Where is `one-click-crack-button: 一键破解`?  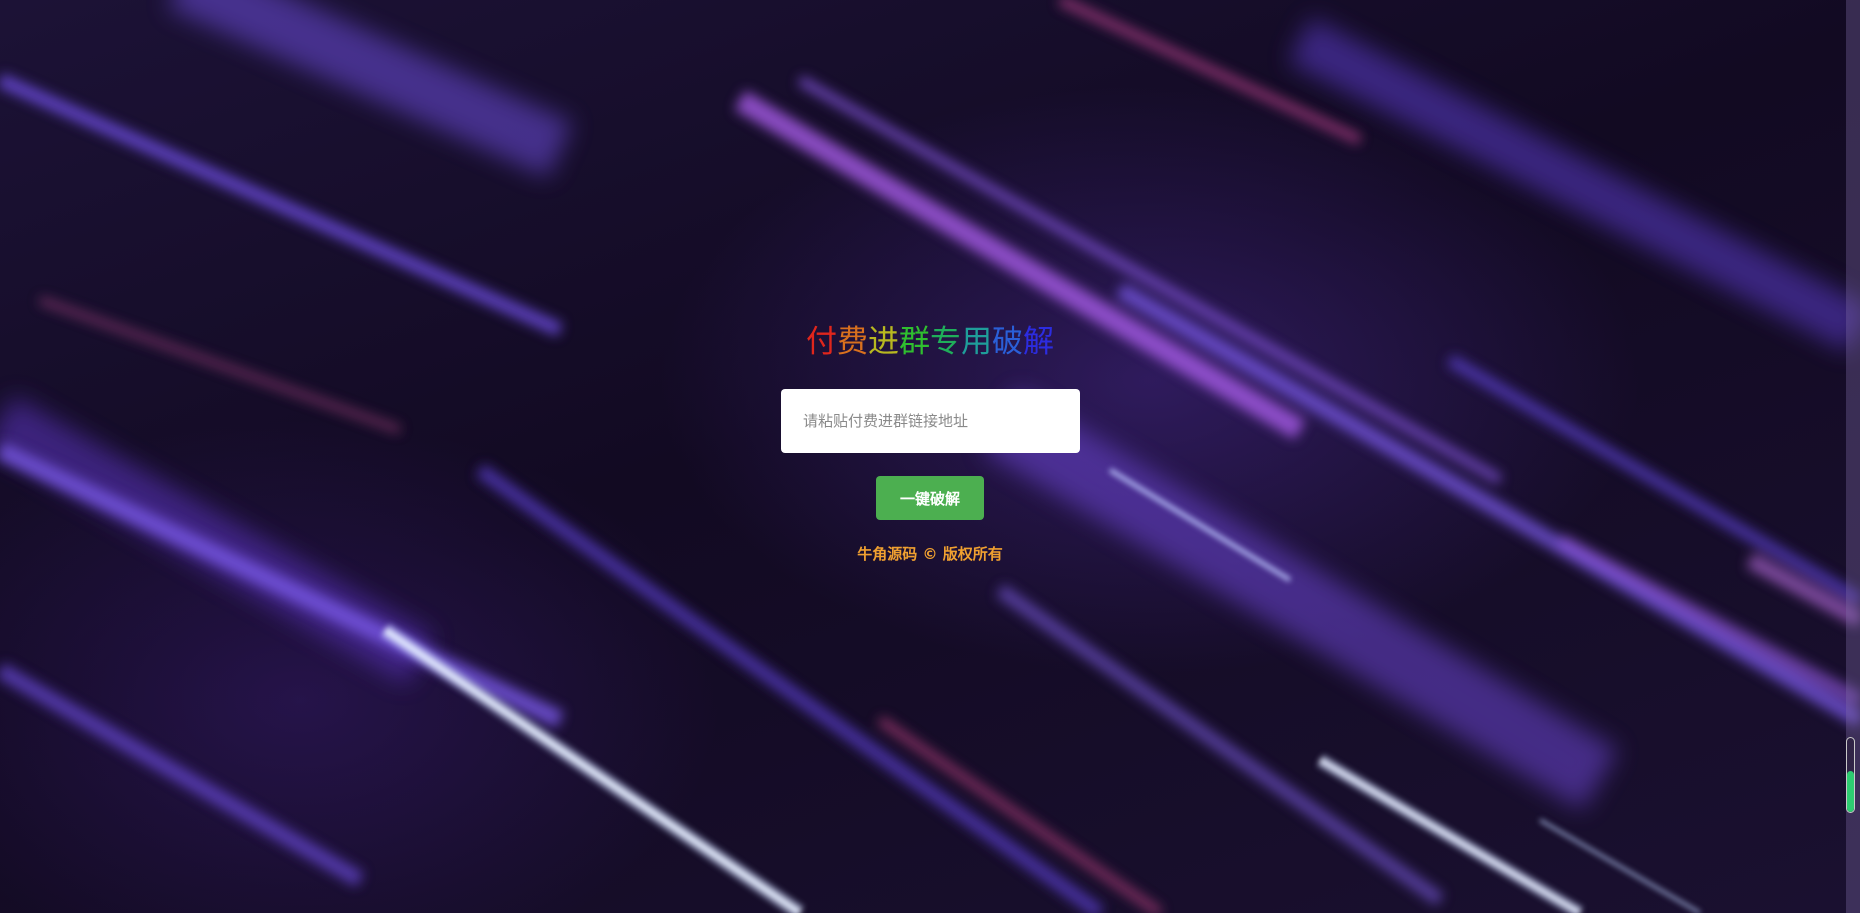 one-click-crack-button: 一键破解 is located at coordinates (930, 498).